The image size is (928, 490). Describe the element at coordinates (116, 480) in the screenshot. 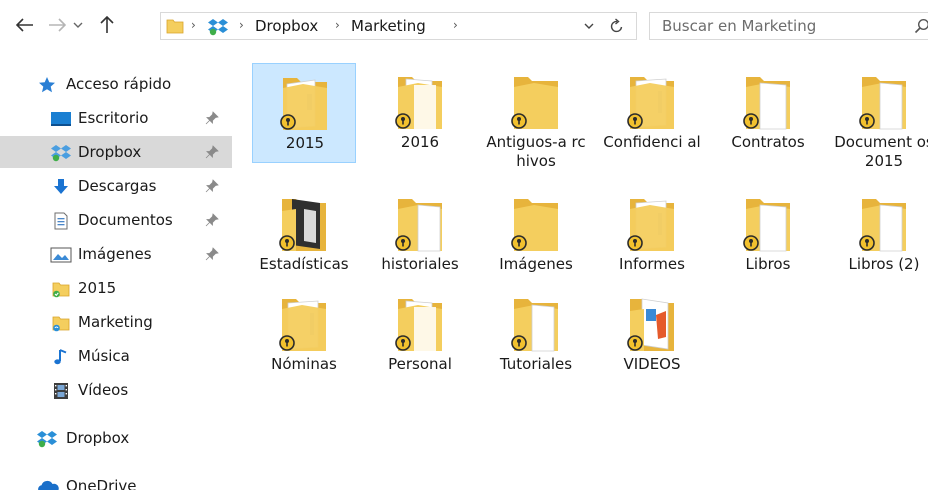

I see `sidebar-item-onedrive: OneDrive` at that location.